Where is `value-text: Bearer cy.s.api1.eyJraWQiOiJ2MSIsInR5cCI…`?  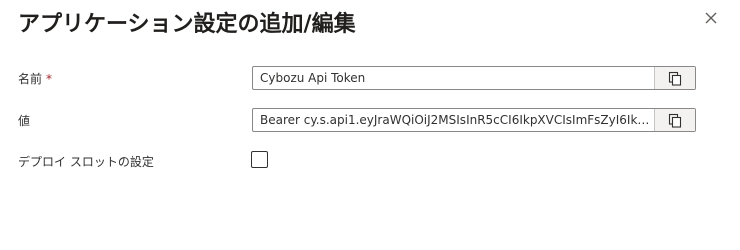
value-text: Bearer cy.s.api1.eyJraWQiOiJ2MSIsInR5cCI… is located at coordinates (453, 120).